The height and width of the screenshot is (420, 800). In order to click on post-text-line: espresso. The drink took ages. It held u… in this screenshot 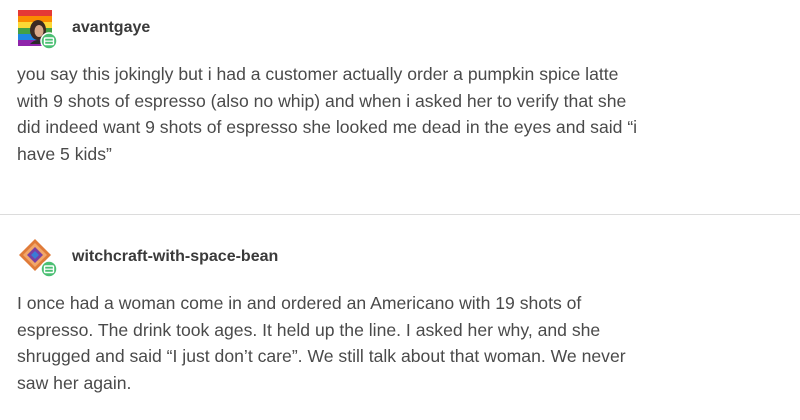, I will do `click(309, 329)`.